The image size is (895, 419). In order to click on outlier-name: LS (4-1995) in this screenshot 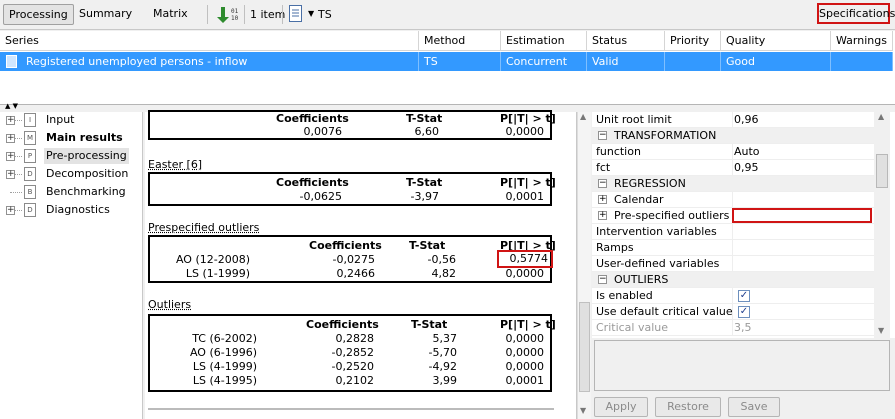, I will do `click(224, 380)`.